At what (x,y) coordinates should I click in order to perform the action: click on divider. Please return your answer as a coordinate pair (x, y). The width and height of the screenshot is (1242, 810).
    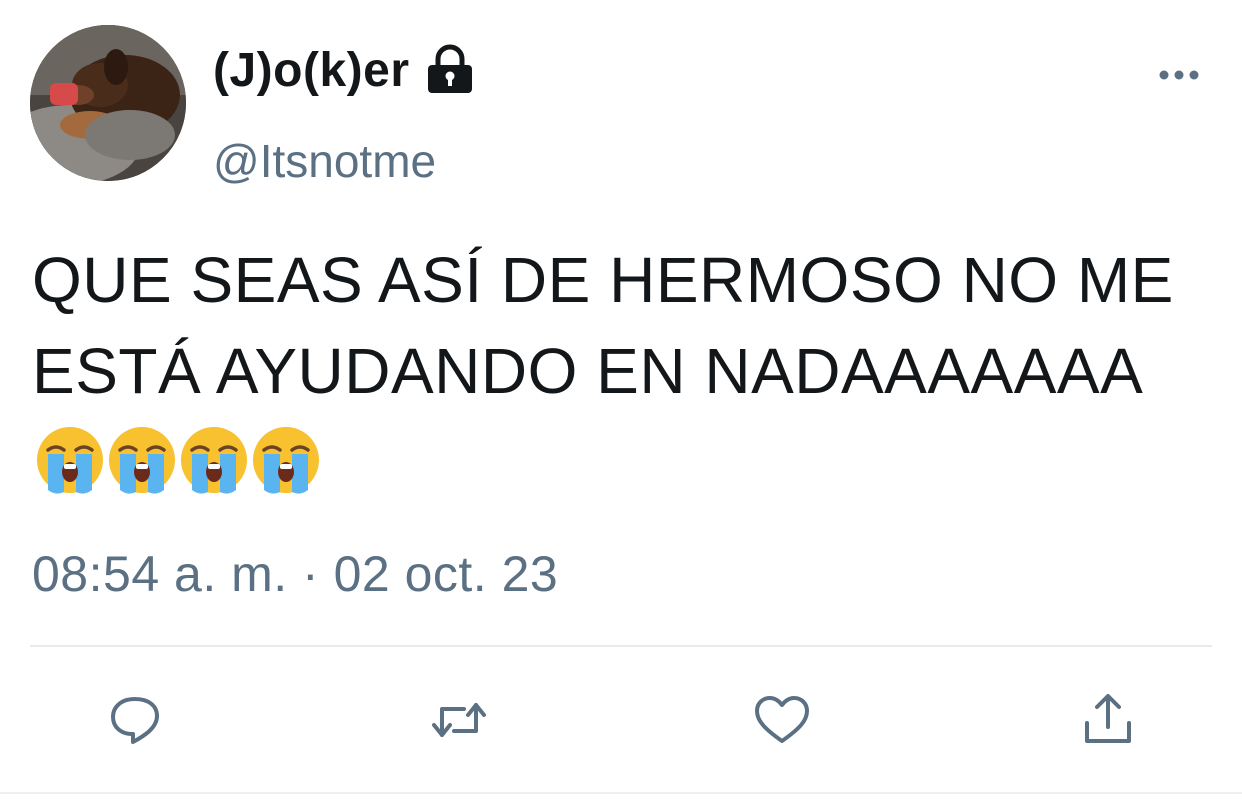
    Looking at the image, I should click on (621, 646).